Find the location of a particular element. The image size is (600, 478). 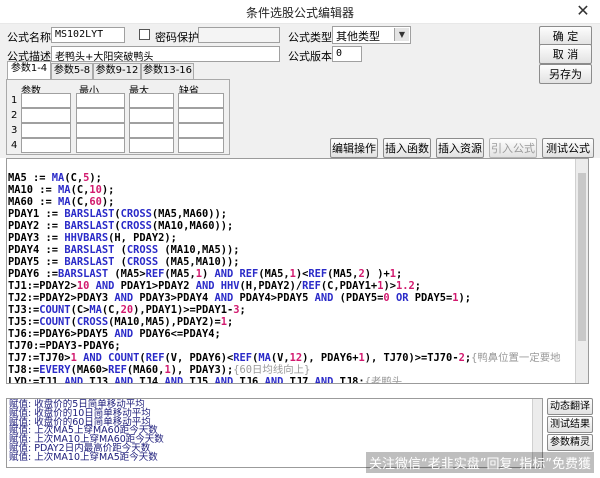

code-line: TJ3:=COUNT(C>MA(C,20),PDAY1)>=PDAY1-3; is located at coordinates (298, 310).